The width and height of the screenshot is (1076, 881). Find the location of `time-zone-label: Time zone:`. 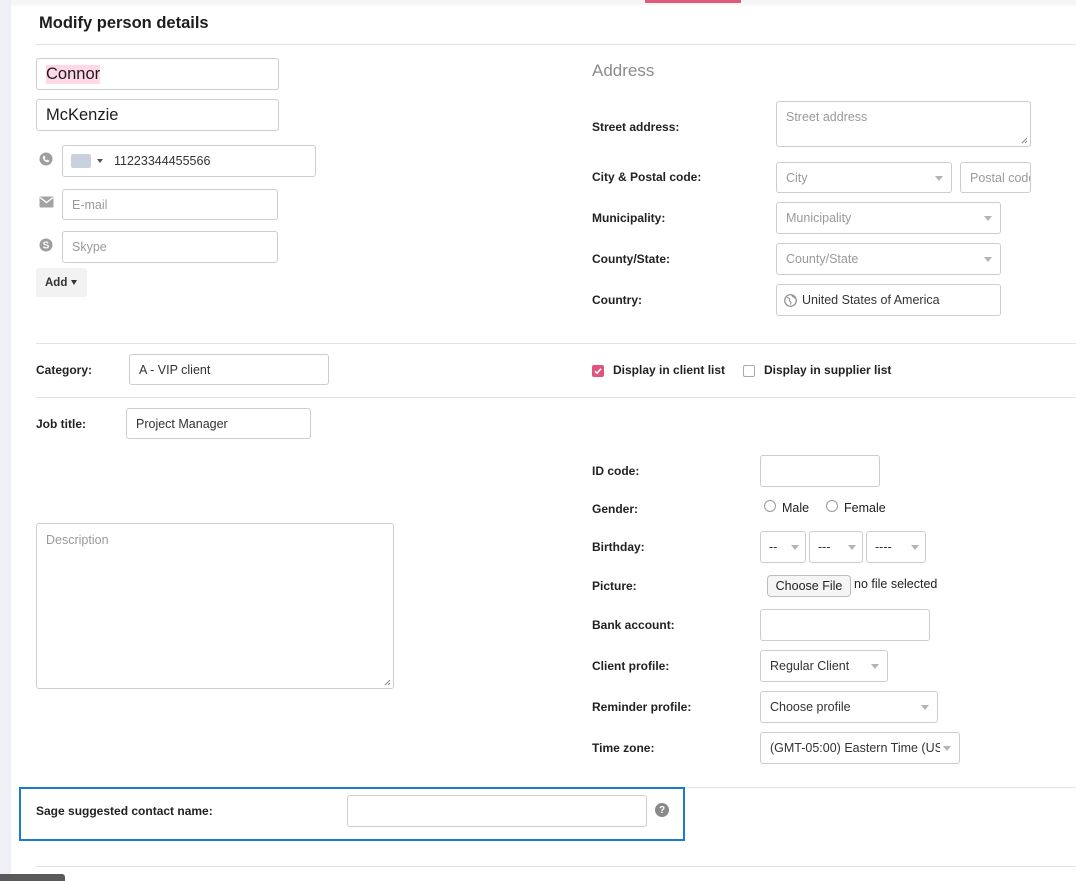

time-zone-label: Time zone: is located at coordinates (623, 748).